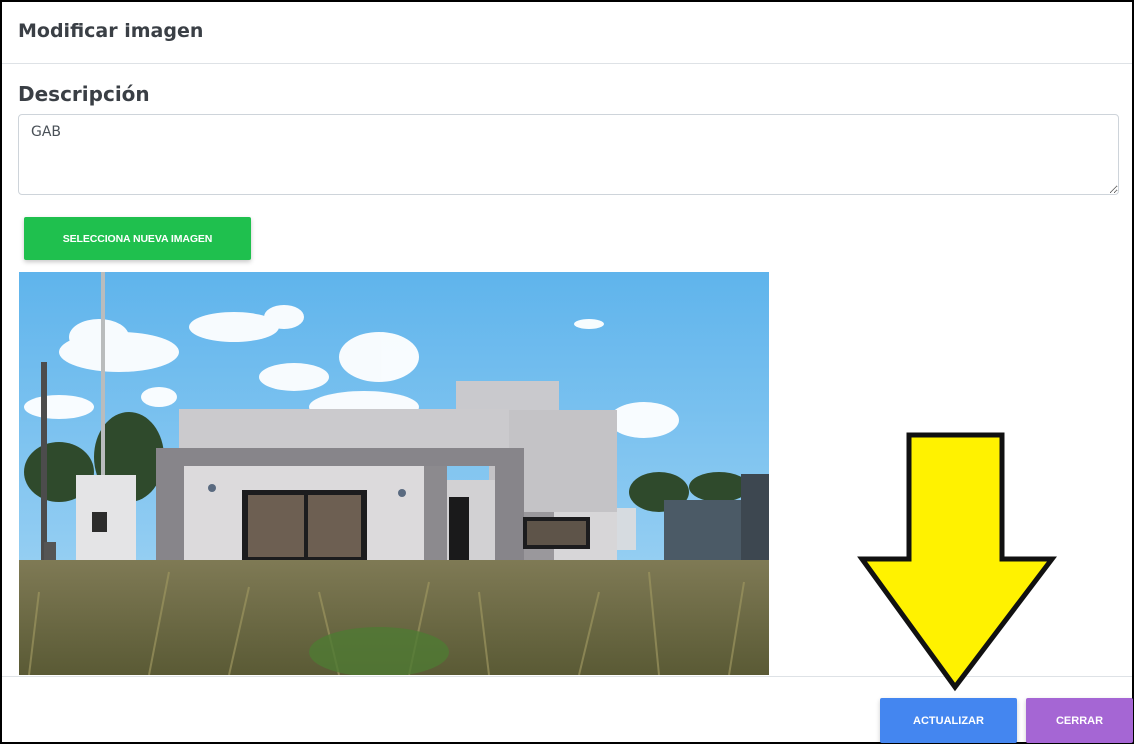  I want to click on close-button: CERRAR, so click(1079, 720).